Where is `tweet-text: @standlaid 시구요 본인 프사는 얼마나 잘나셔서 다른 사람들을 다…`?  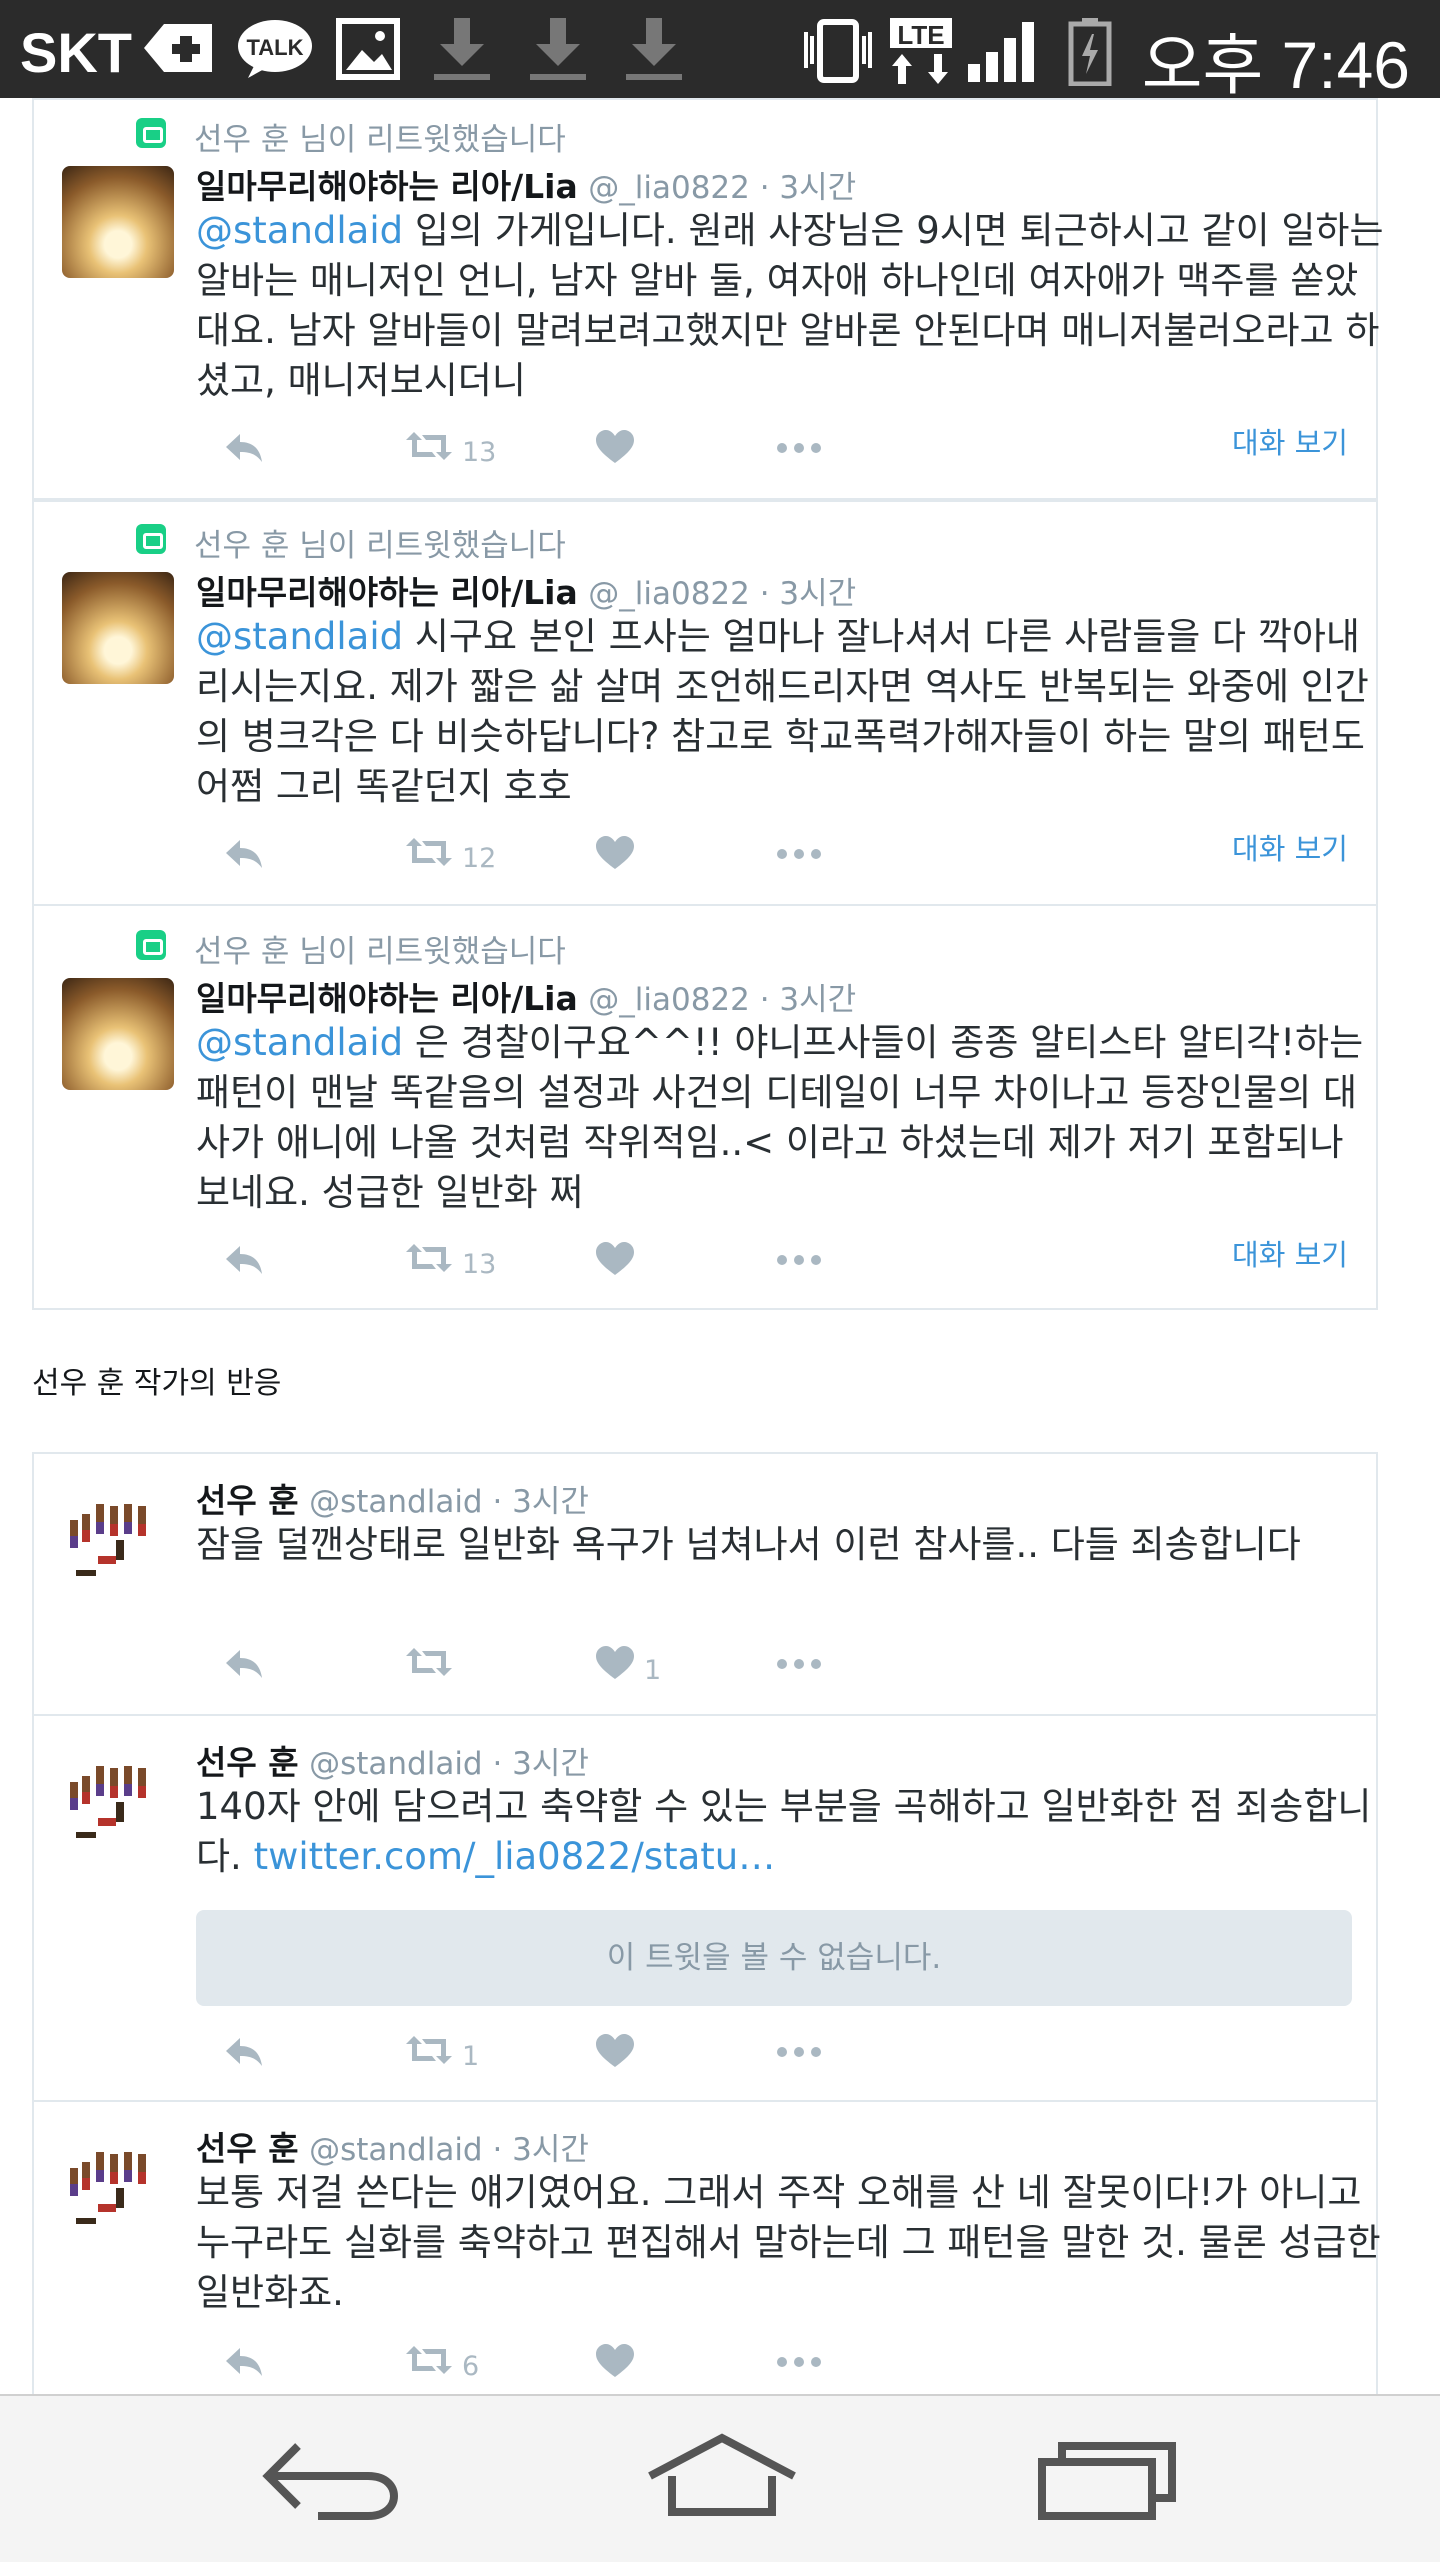 tweet-text: @standlaid 시구요 본인 프사는 얼마나 잘나셔서 다른 사람들을 다… is located at coordinates (791, 712).